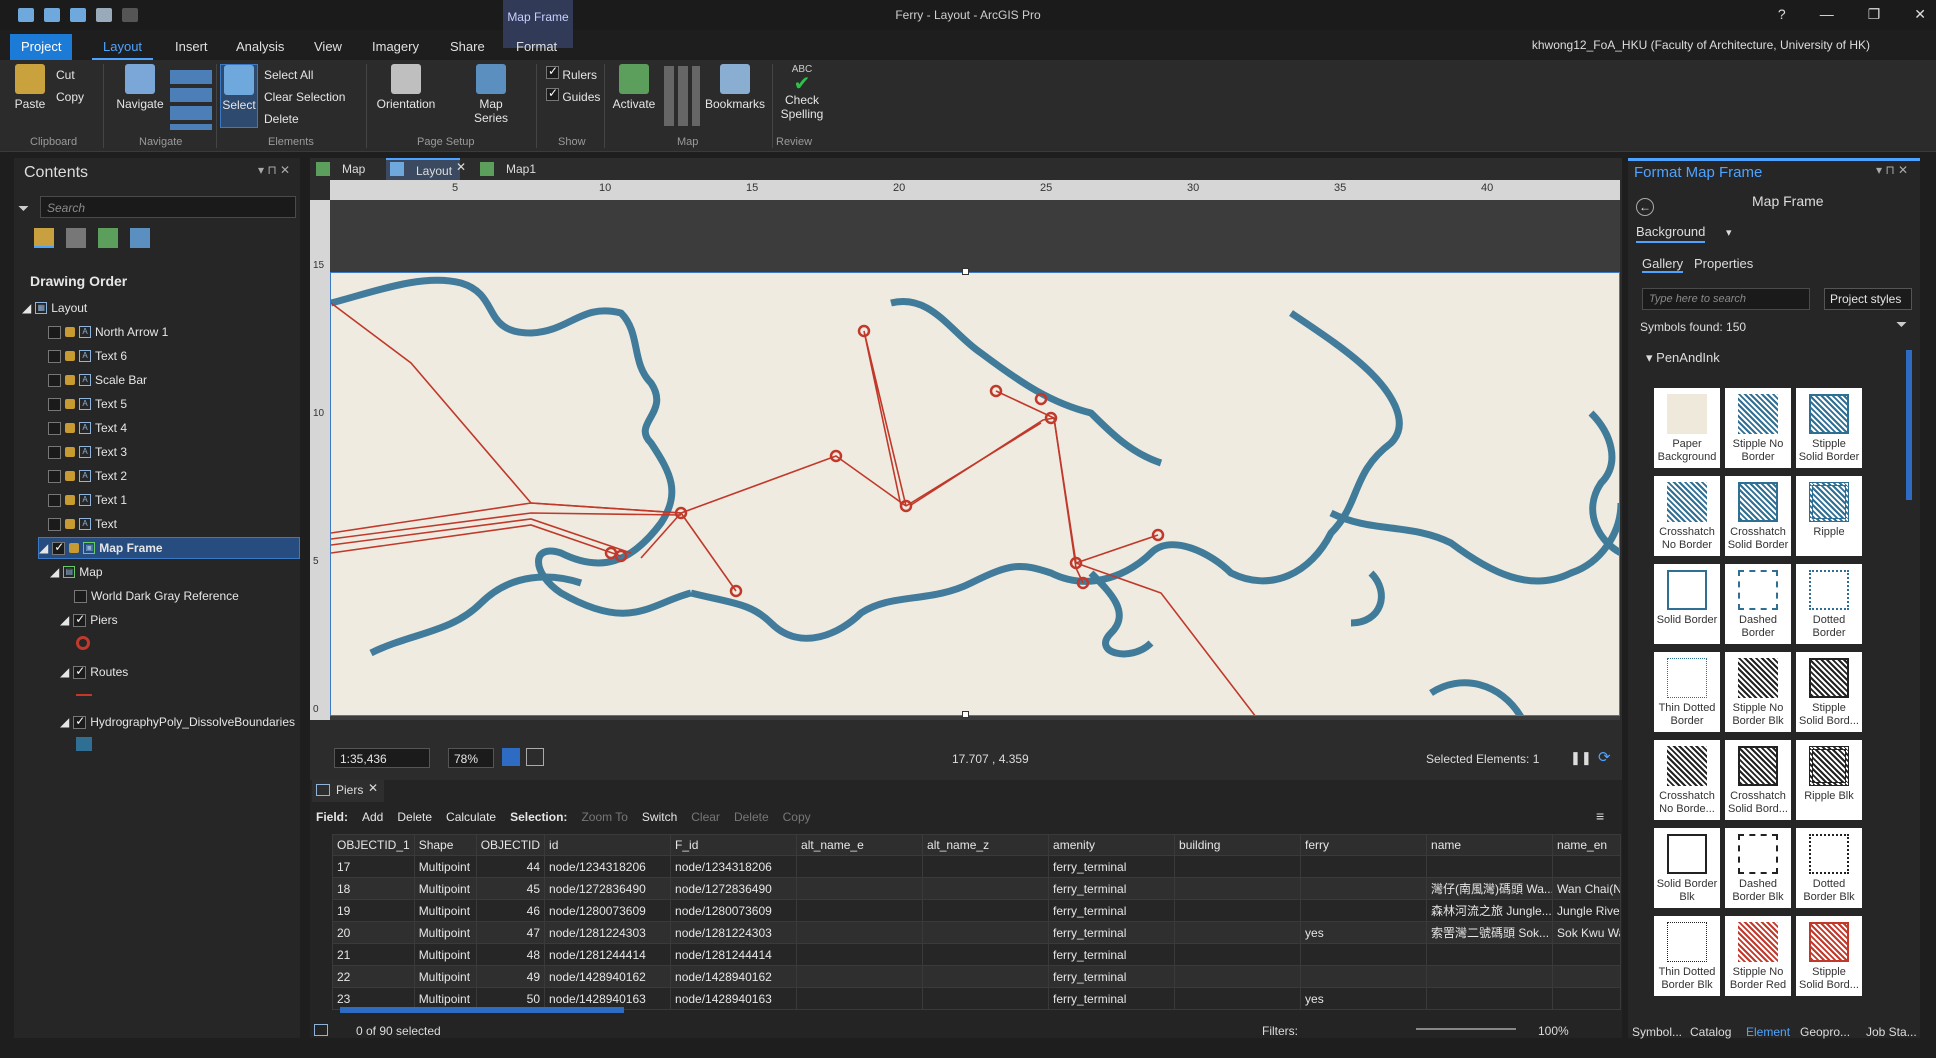 This screenshot has height=1058, width=1936. Describe the element at coordinates (1581, 758) in the screenshot. I see `pause-icon: ❚❚` at that location.